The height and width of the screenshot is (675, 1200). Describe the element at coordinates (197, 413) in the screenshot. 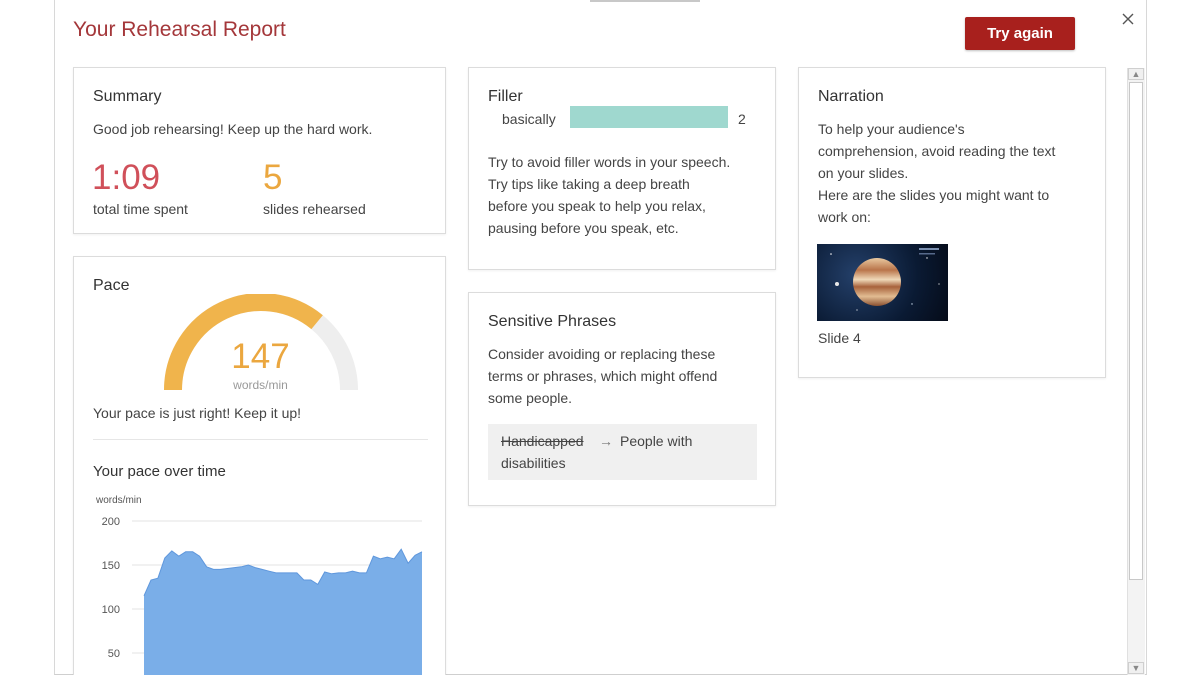

I see `pace-message: Your pace is just right! Keep it up!` at that location.